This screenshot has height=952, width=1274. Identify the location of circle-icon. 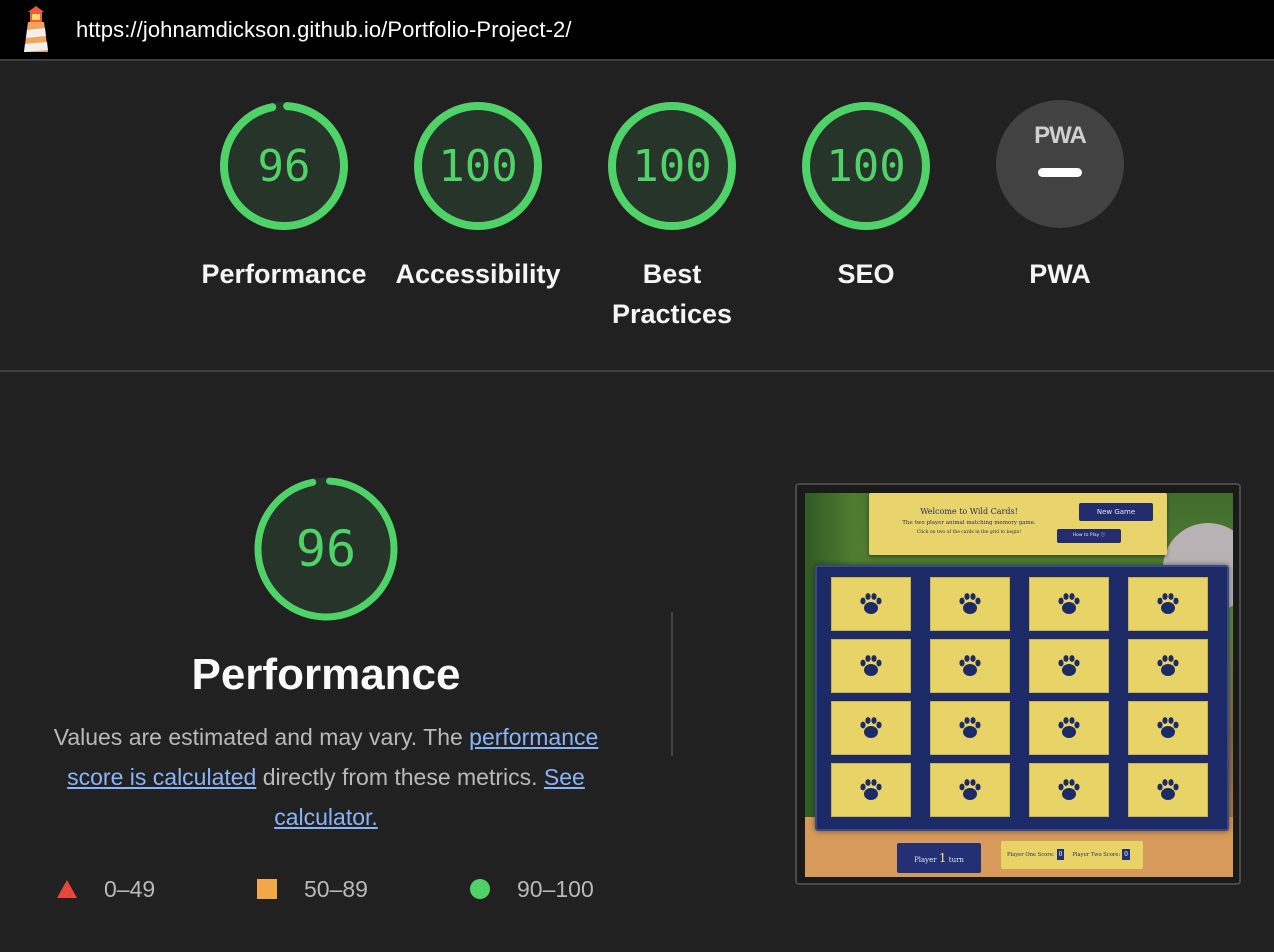
(480, 889).